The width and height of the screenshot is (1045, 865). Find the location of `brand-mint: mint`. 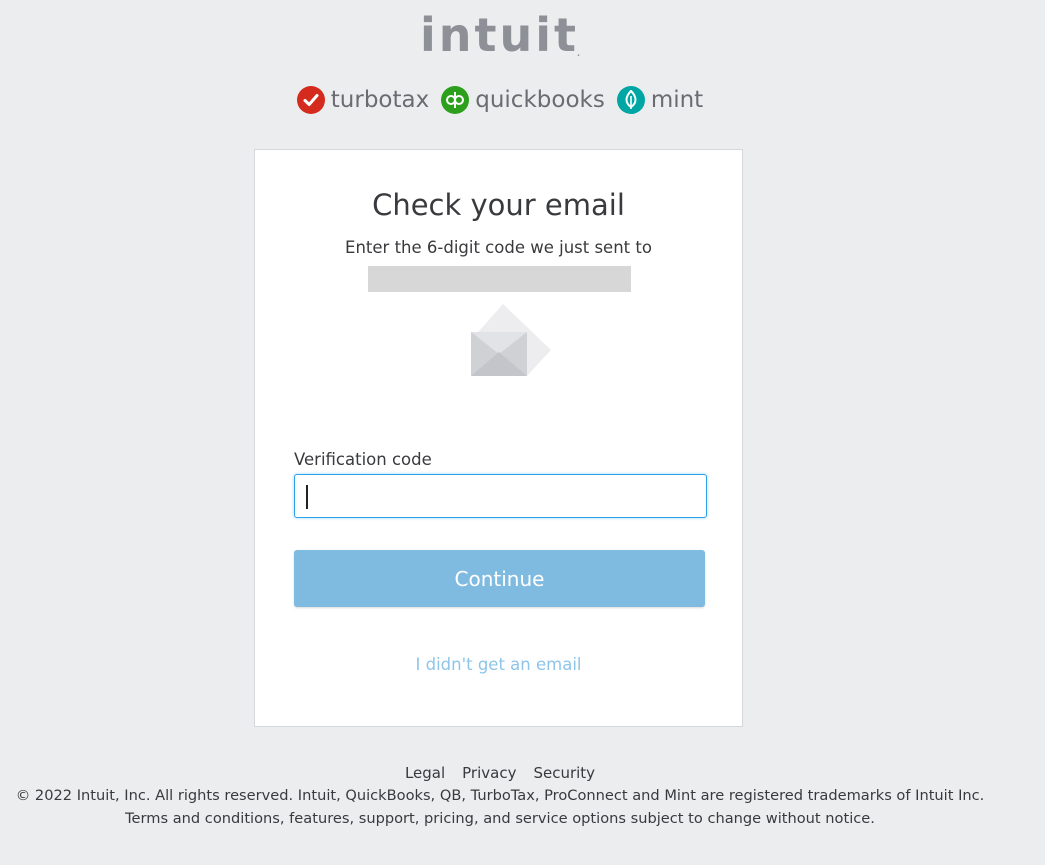

brand-mint: mint is located at coordinates (660, 100).